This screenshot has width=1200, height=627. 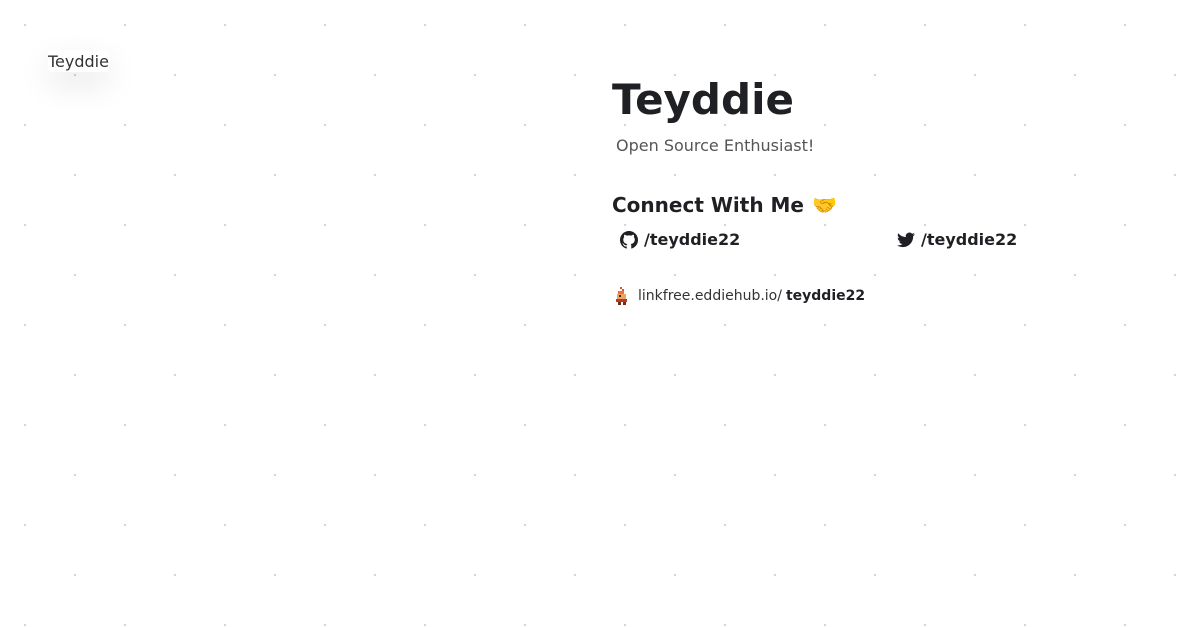 I want to click on social-links: /teyddie22 /teyddie22, so click(x=892, y=242).